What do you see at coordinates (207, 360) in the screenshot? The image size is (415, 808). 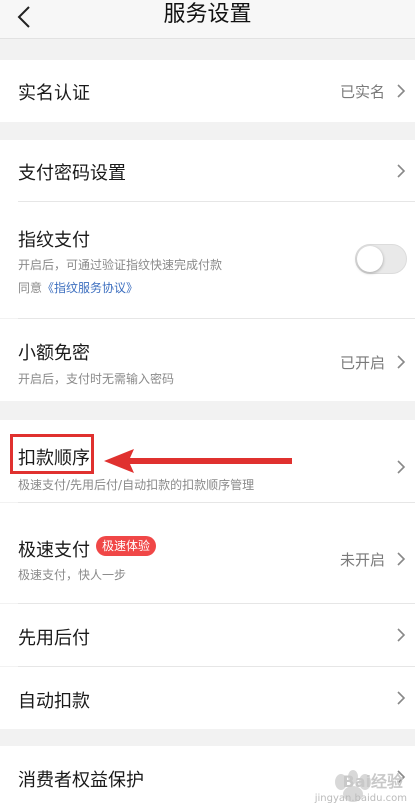 I see `row-small-amount: 小额免密 开启后，支付时无需输入密码 已开启` at bounding box center [207, 360].